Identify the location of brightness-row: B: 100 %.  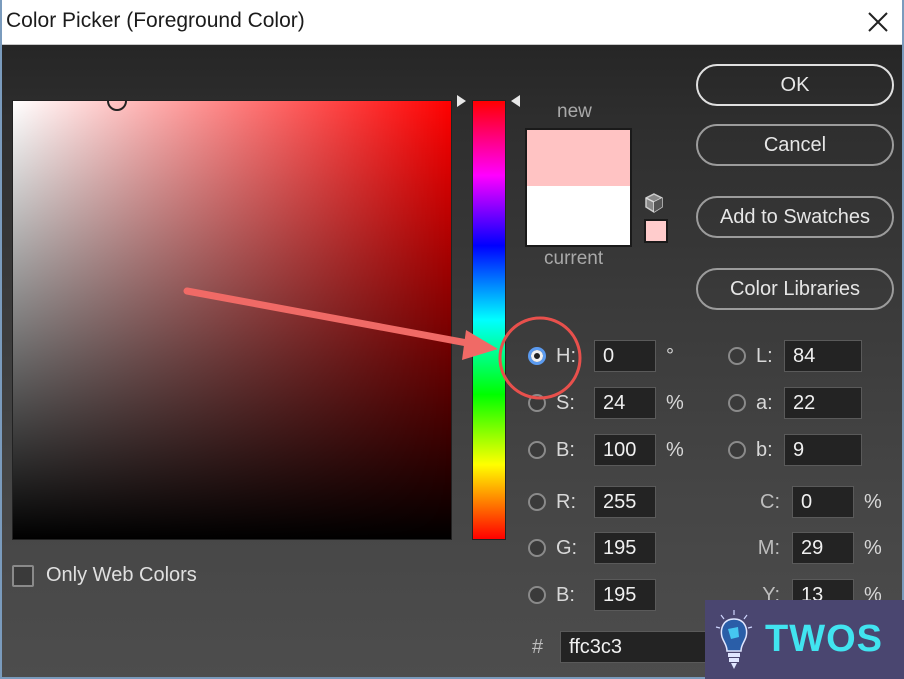
(606, 450).